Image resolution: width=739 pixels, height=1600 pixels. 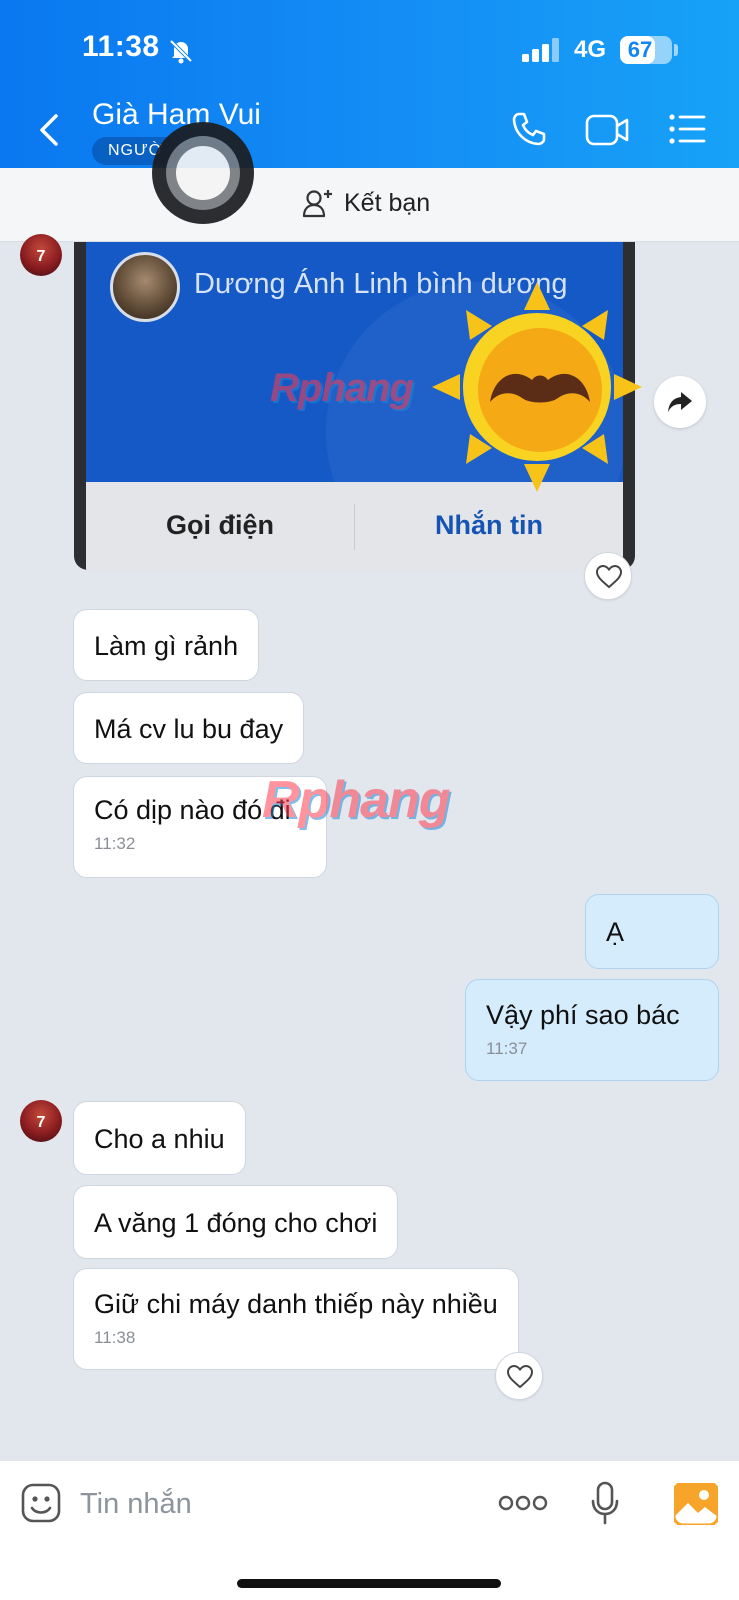 I want to click on card-message-button: Nhắn tin, so click(x=489, y=525).